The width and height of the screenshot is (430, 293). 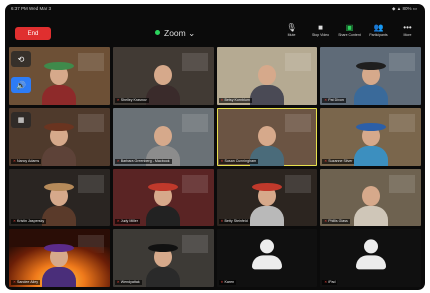 What do you see at coordinates (133, 99) in the screenshot?
I see `participant-name: Shelley Krasnov` at bounding box center [133, 99].